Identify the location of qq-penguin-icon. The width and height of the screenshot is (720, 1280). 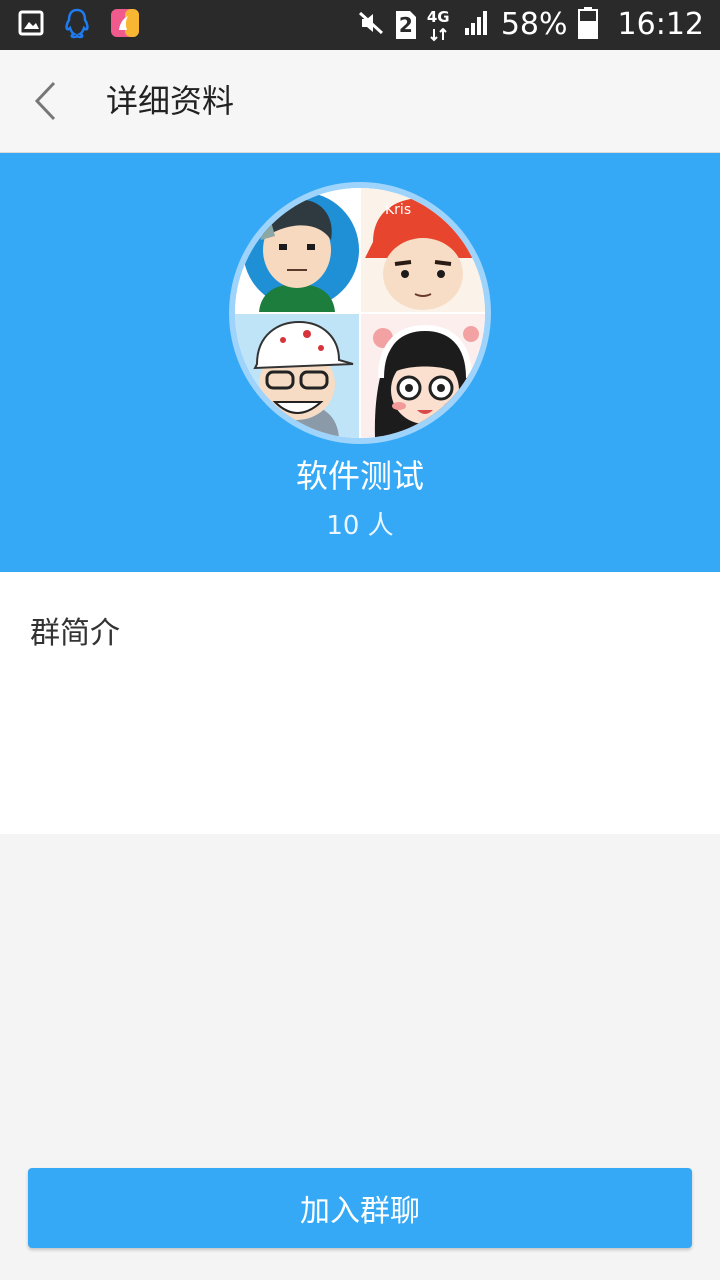
(77, 25).